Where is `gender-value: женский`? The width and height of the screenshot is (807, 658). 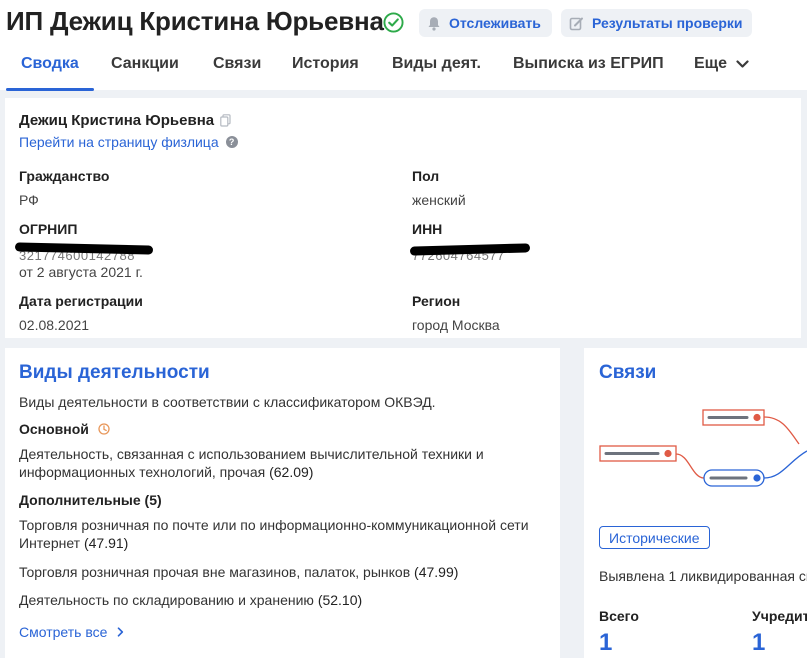 gender-value: женский is located at coordinates (439, 200).